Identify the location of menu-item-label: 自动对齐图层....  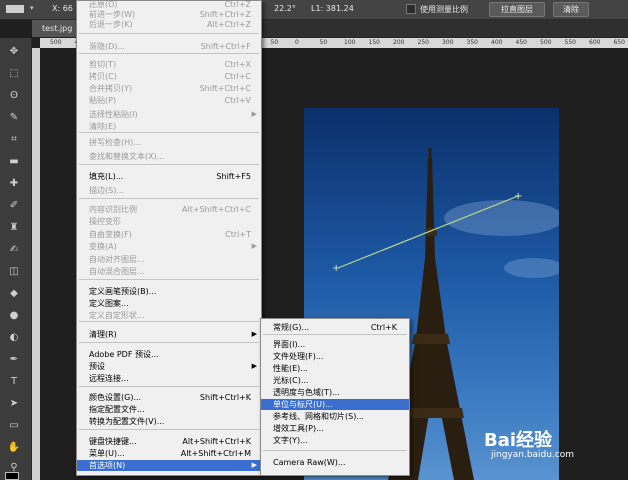
(117, 259).